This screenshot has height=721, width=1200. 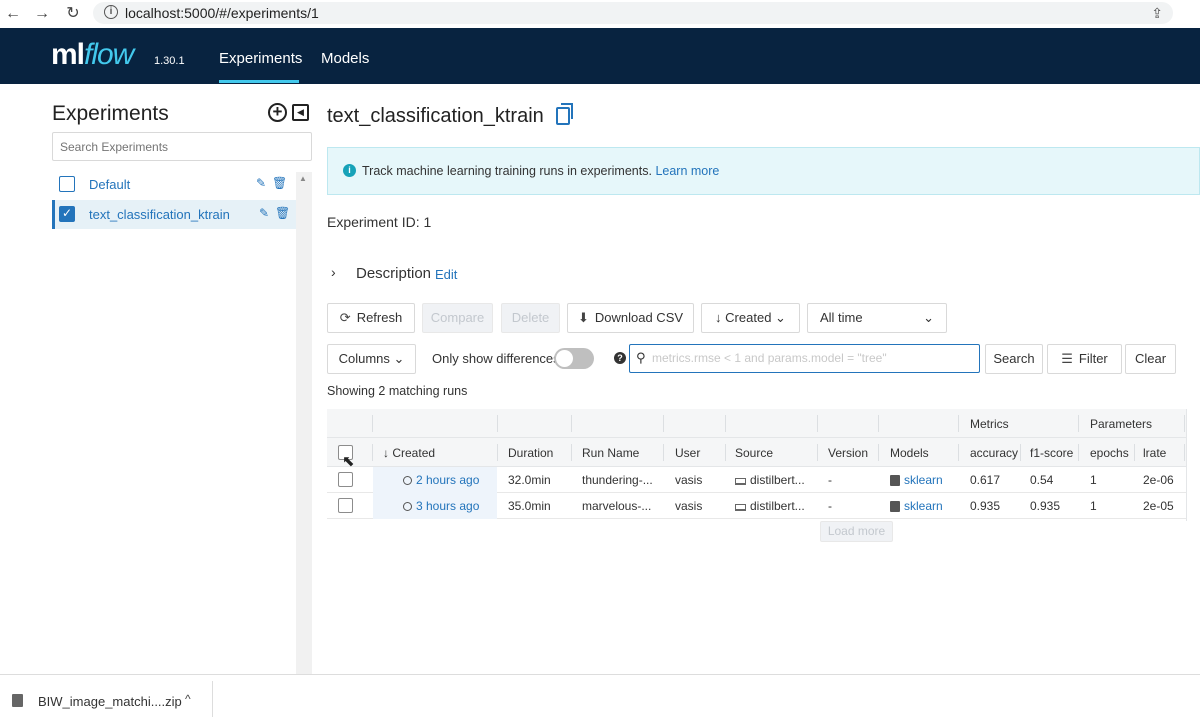 I want to click on time-range-value: All time, so click(x=841, y=317).